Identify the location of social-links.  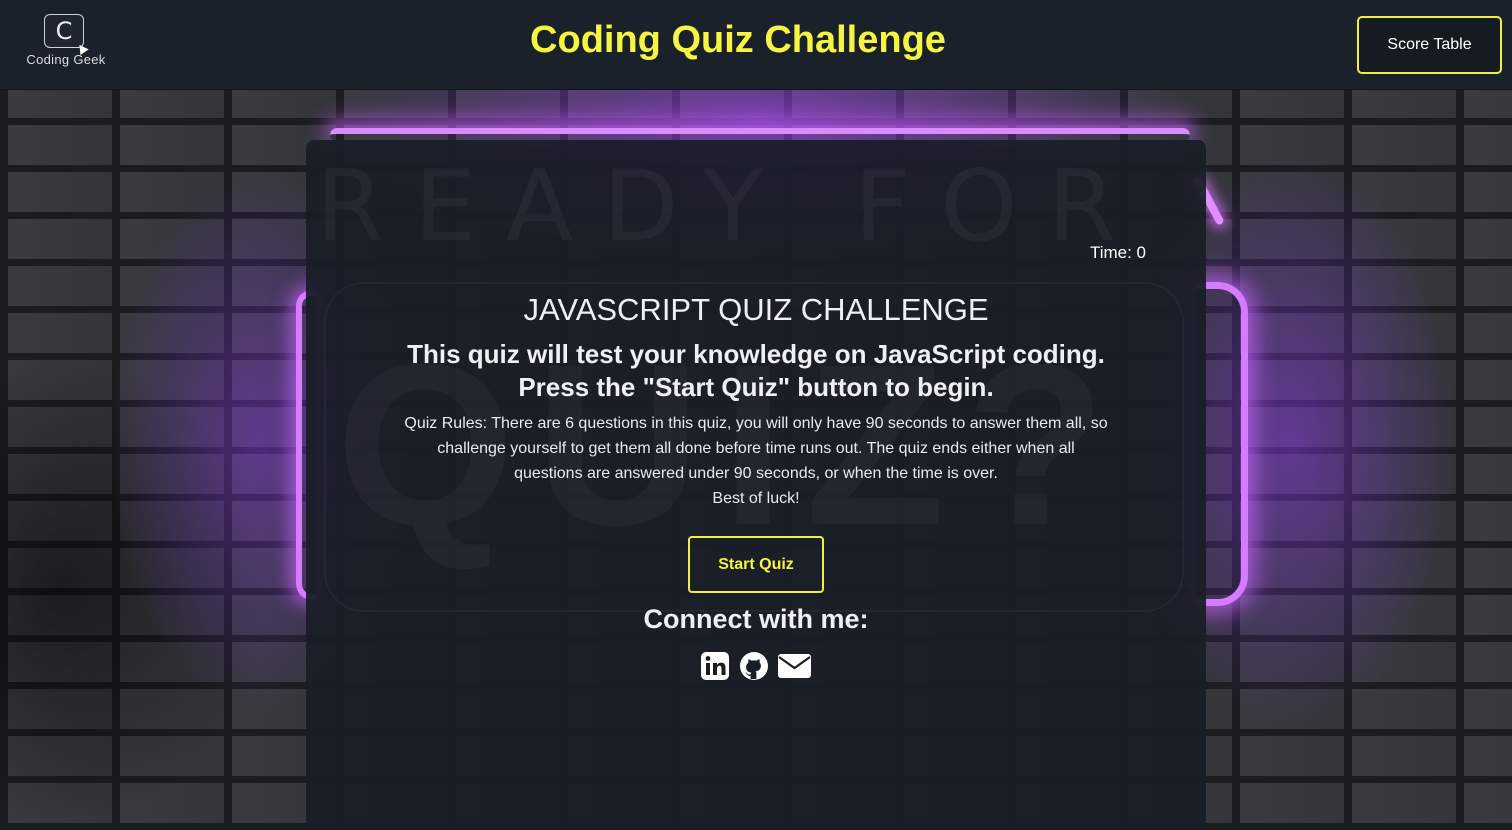
(756, 666).